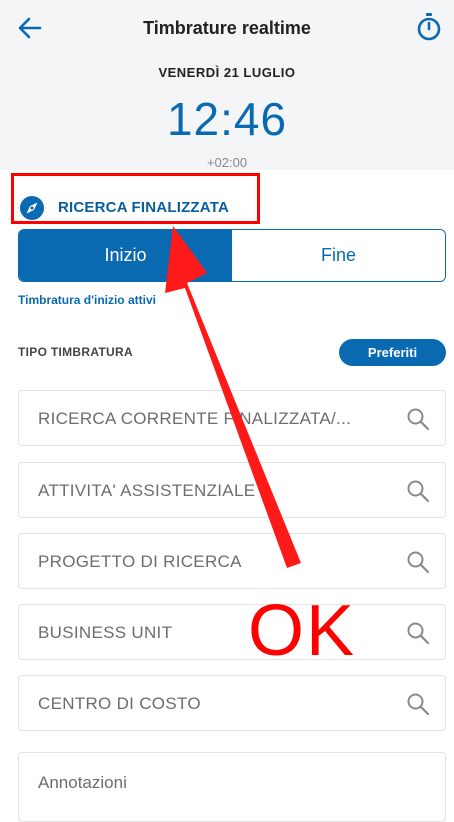 This screenshot has width=454, height=822. I want to click on annotation-arrow, so click(233, 397).